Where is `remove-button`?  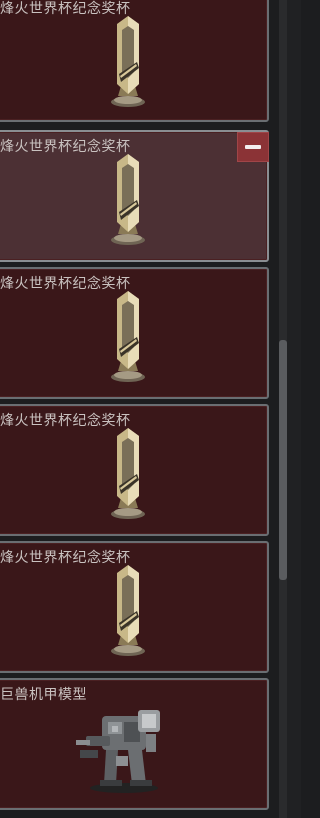 remove-button is located at coordinates (253, 147).